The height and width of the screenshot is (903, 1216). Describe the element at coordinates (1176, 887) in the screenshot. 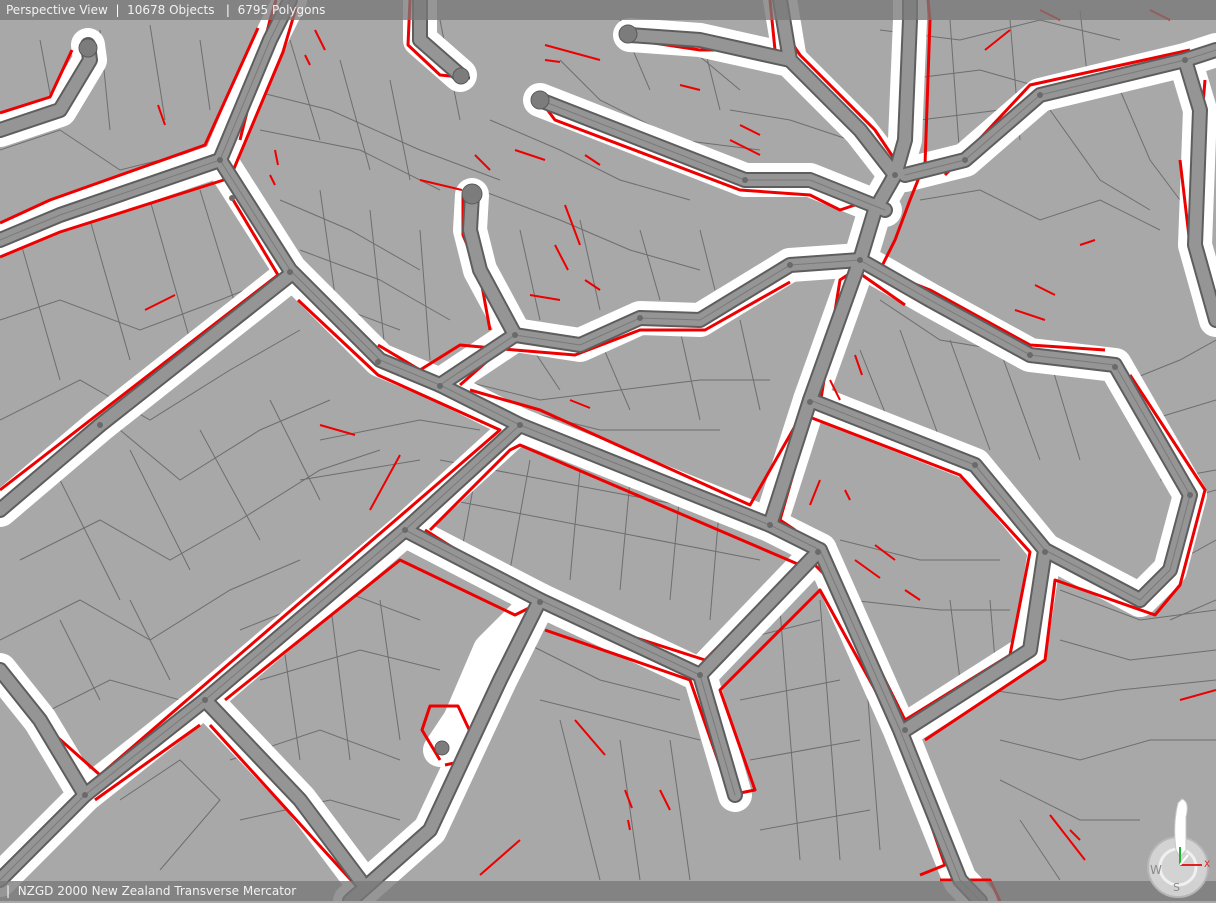

I see `compass-south-label: S` at that location.